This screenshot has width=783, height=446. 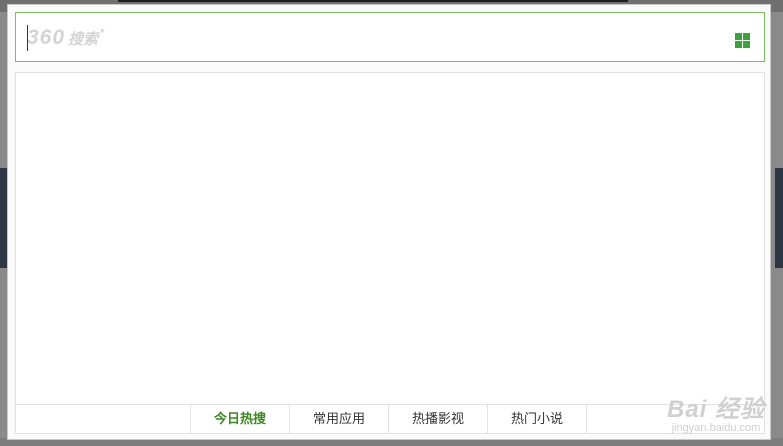 I want to click on grid-apps-icon, so click(x=742, y=40).